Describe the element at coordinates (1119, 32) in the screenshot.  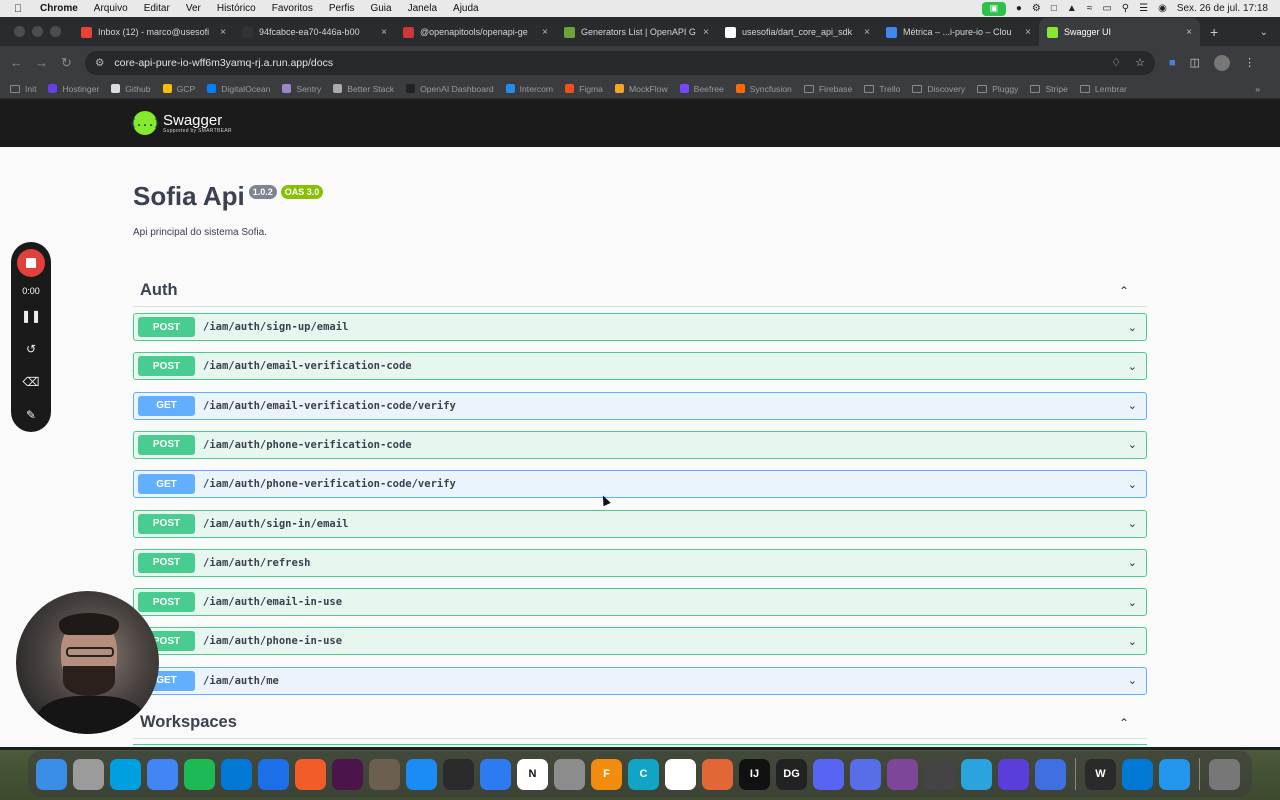
I see `tab-6: Swagger UI ×` at that location.